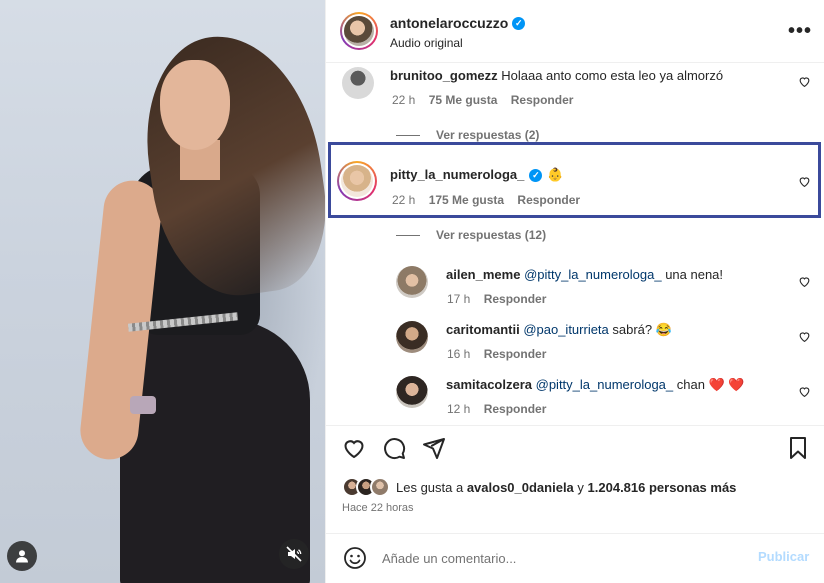 This screenshot has height=583, width=824. I want to click on liker-avatar, so click(380, 487).